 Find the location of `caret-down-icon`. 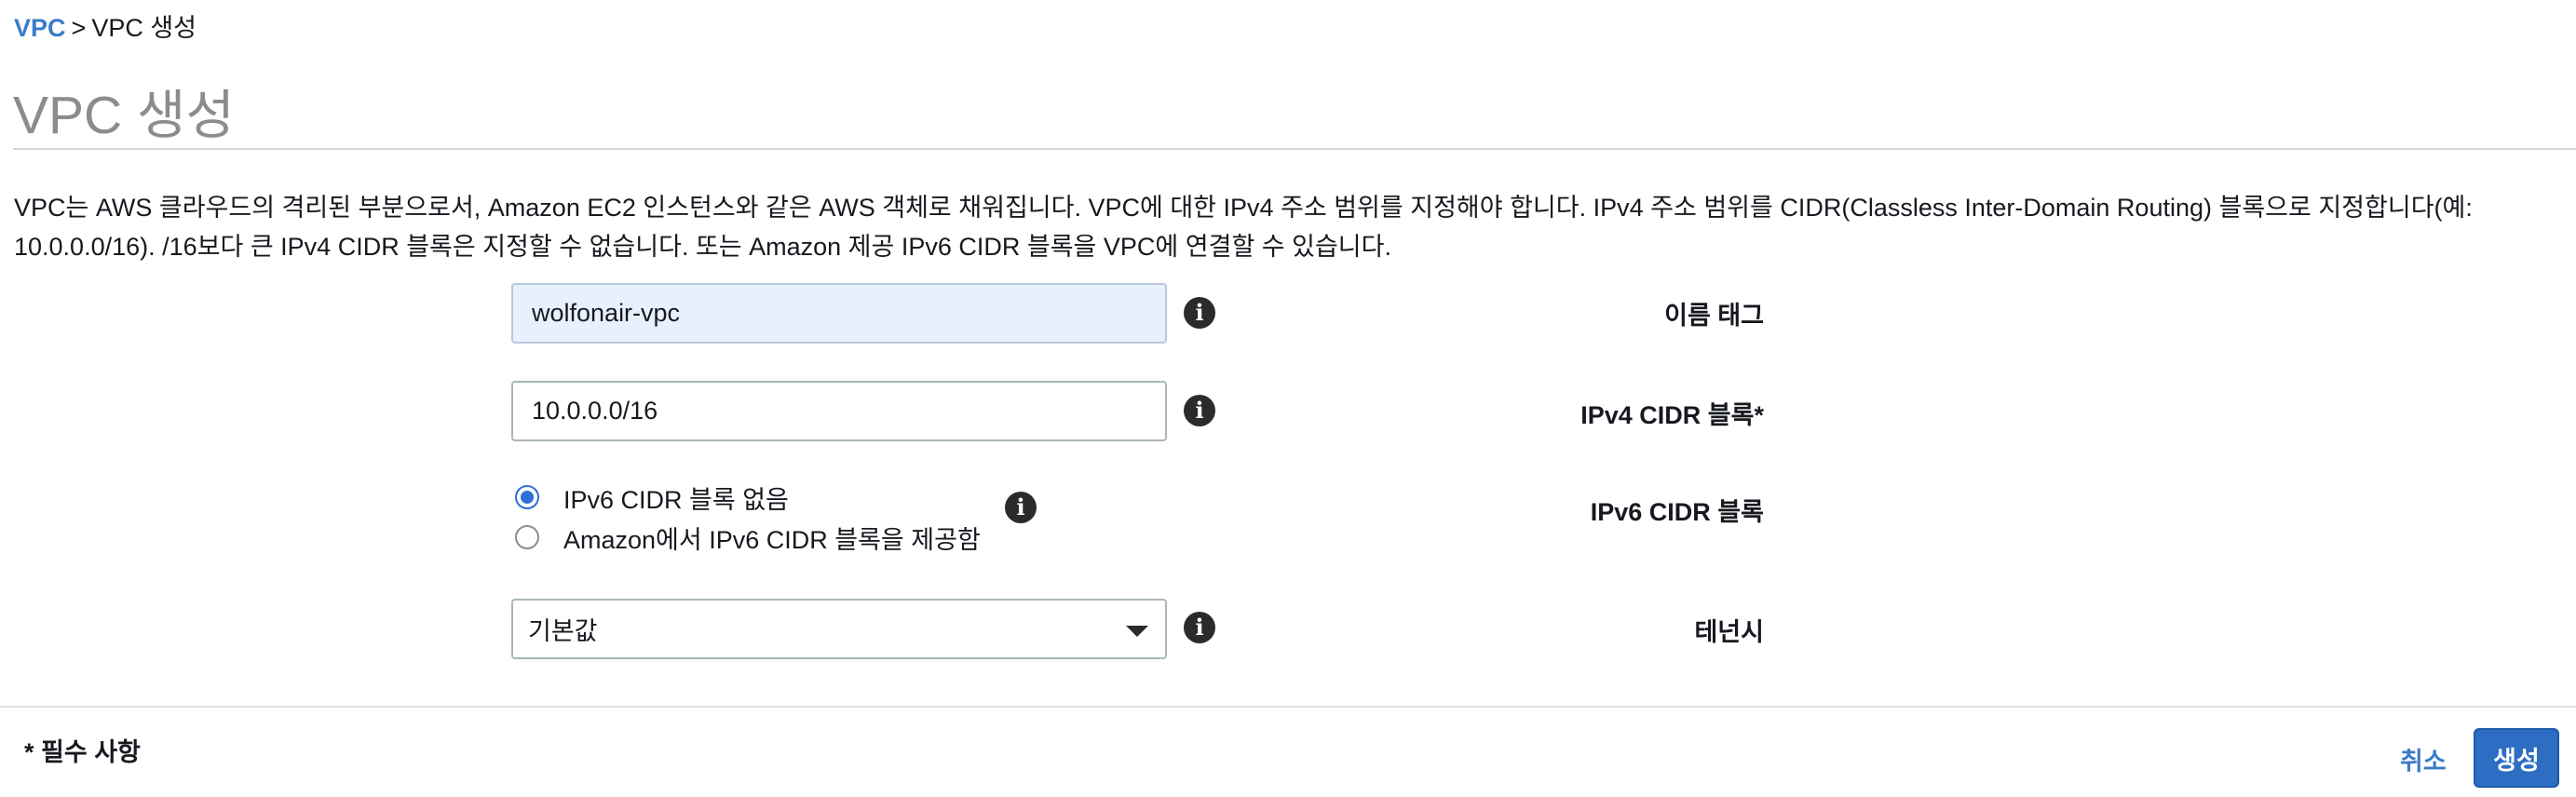

caret-down-icon is located at coordinates (1137, 631).